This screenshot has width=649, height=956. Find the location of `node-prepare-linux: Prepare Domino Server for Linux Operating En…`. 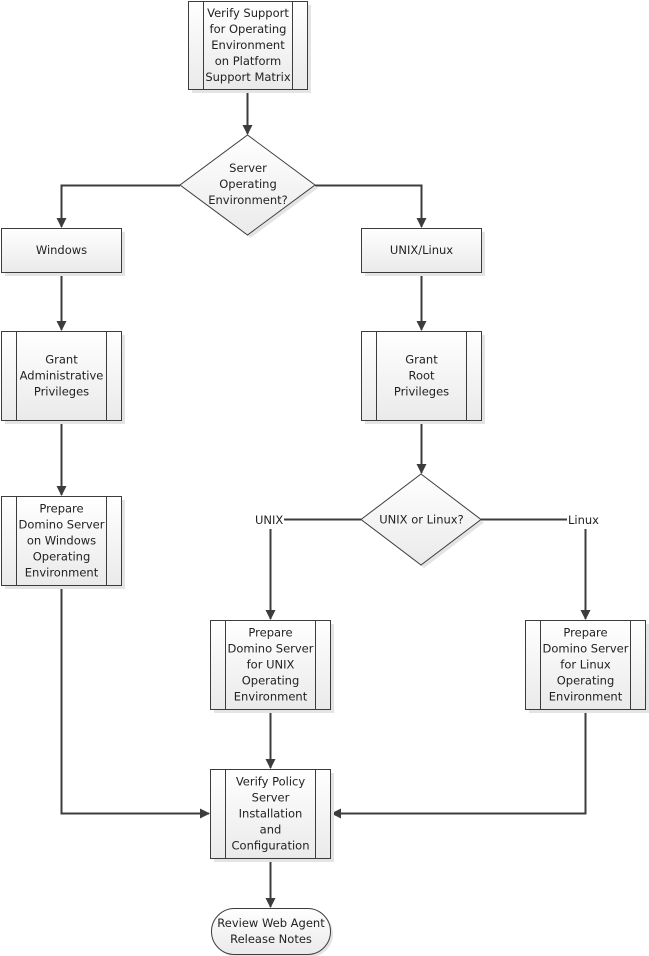

node-prepare-linux: Prepare Domino Server for Linux Operating En… is located at coordinates (587, 666).